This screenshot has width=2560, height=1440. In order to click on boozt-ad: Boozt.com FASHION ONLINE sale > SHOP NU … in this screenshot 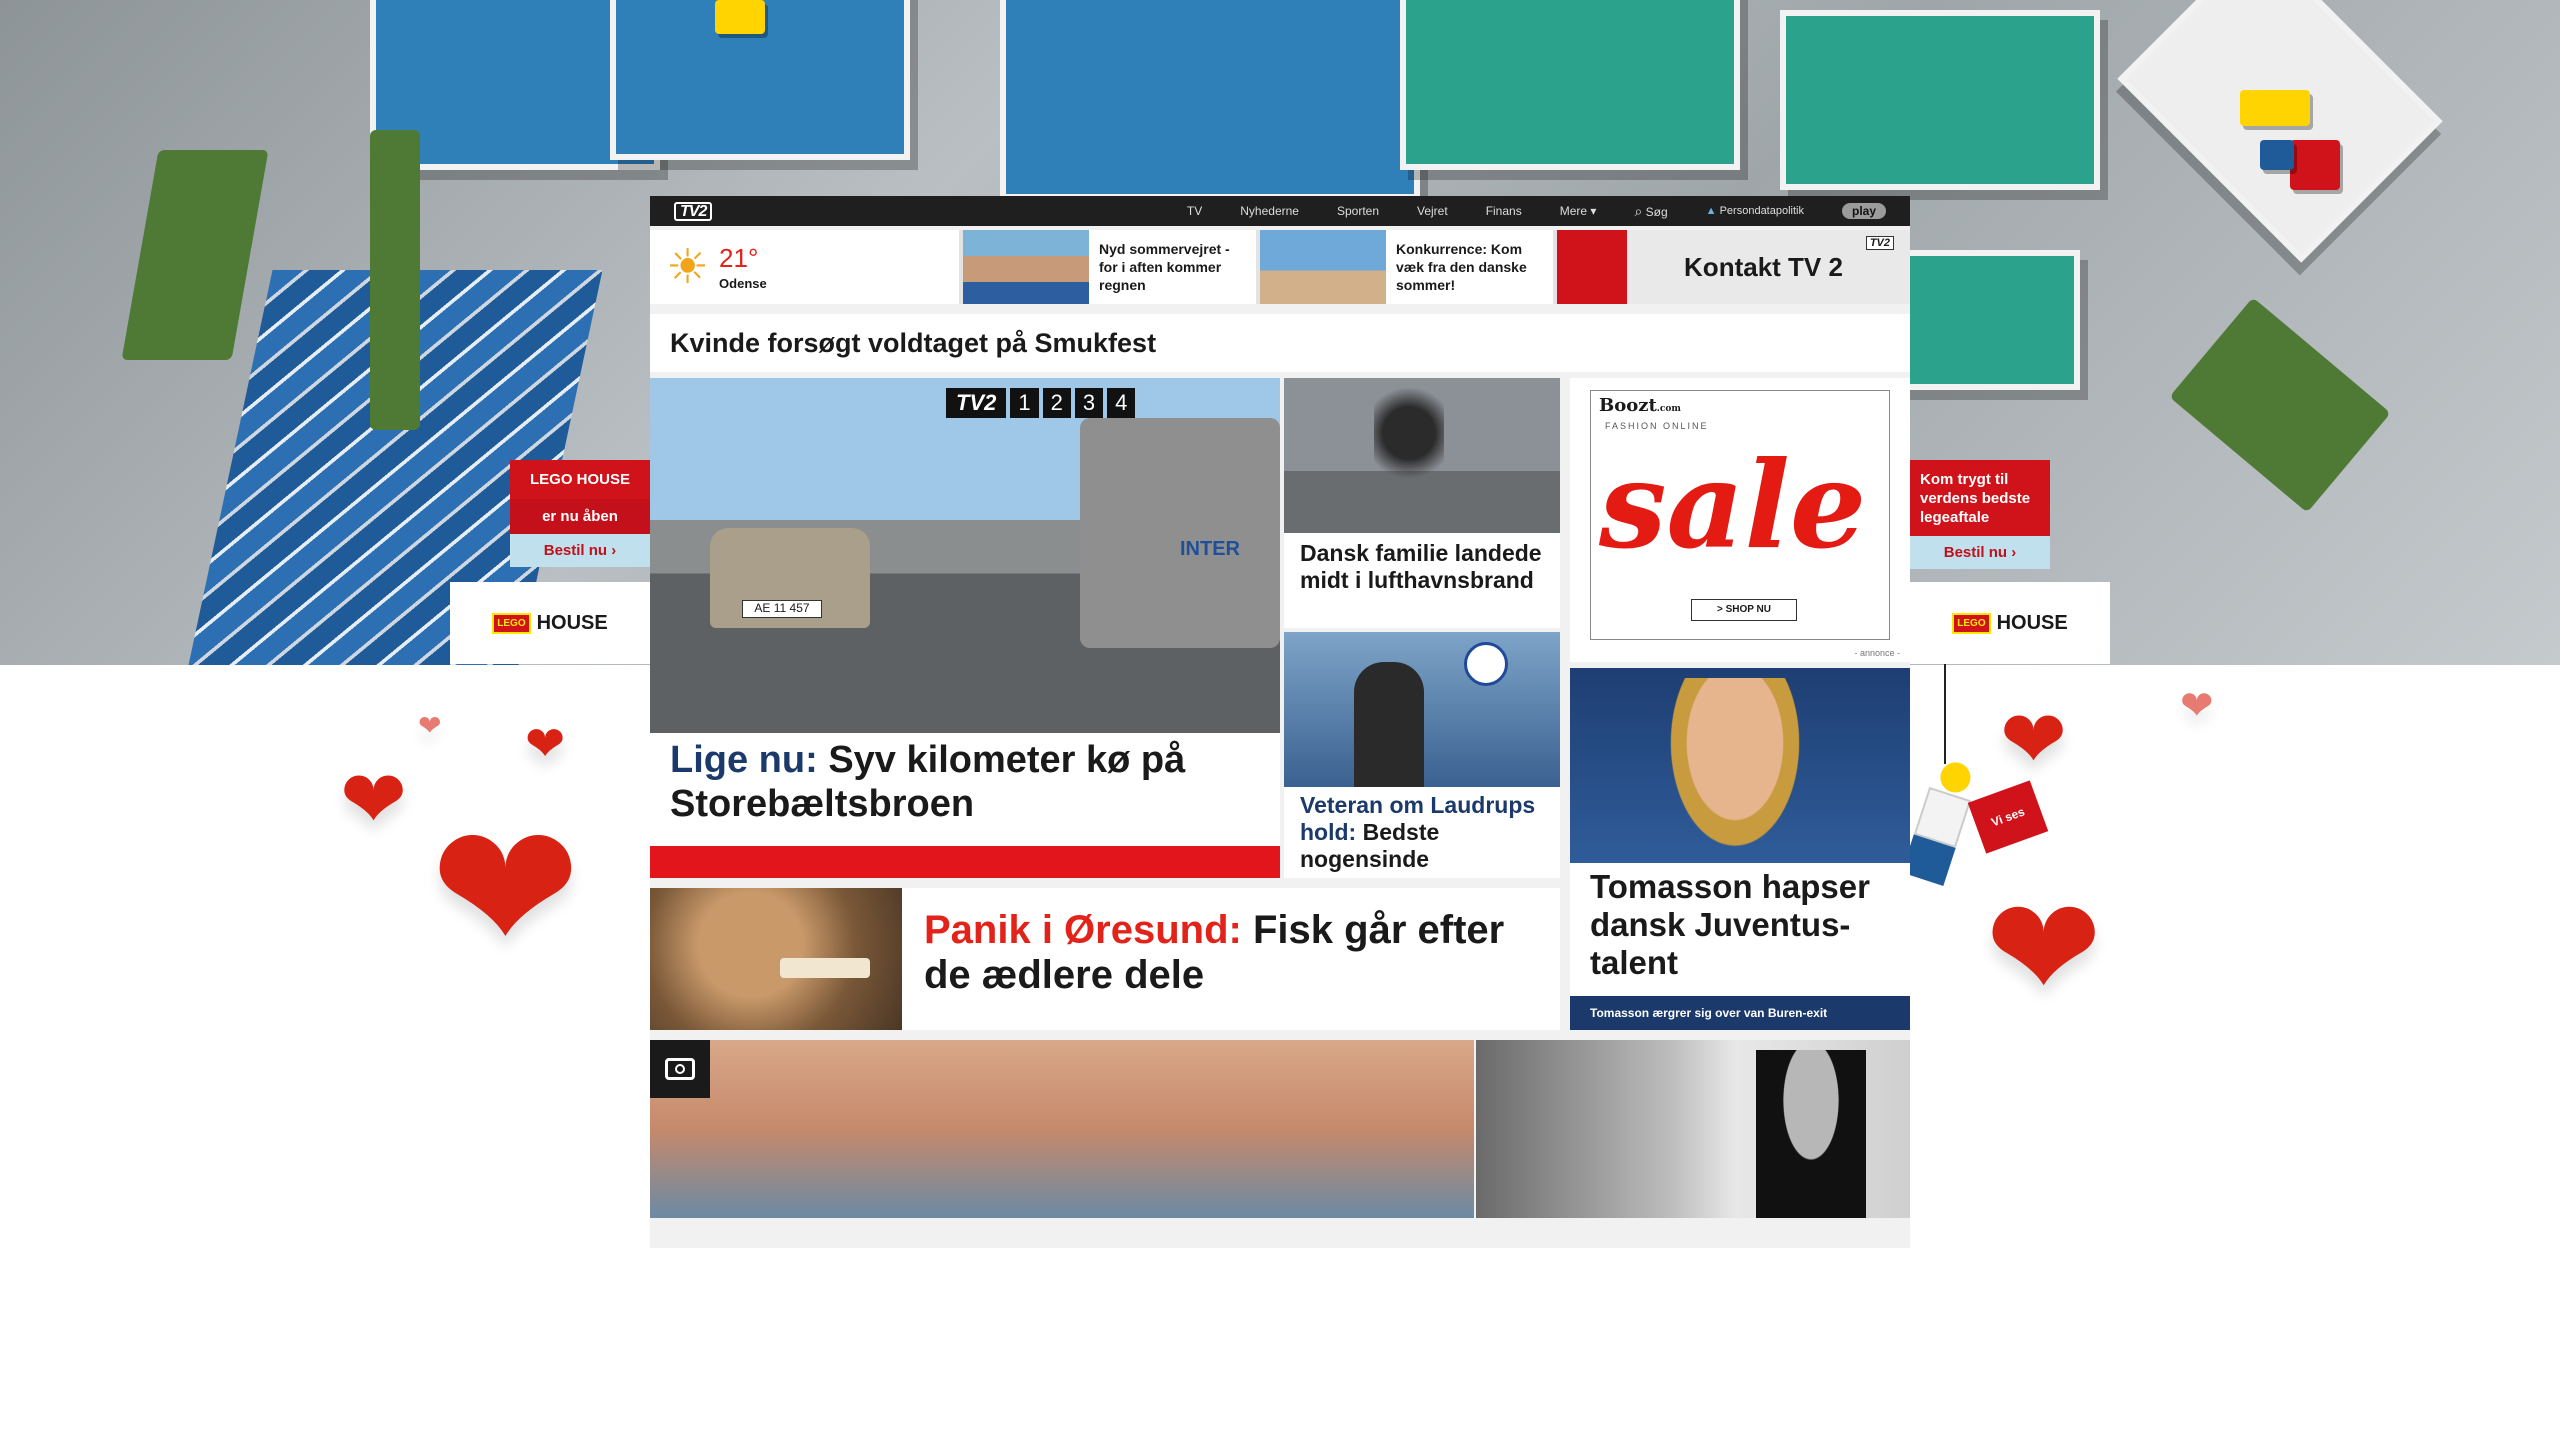, I will do `click(1740, 520)`.